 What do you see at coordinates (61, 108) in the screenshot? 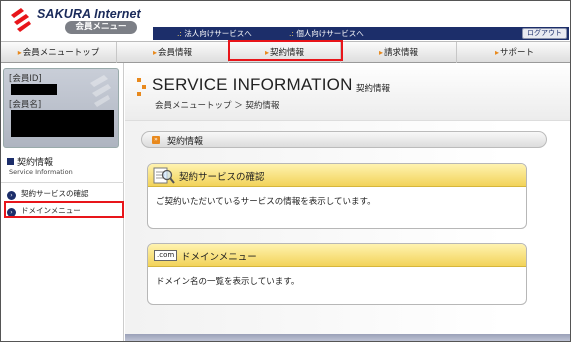
I see `member-id-box: [会員ID] [会員名]` at bounding box center [61, 108].